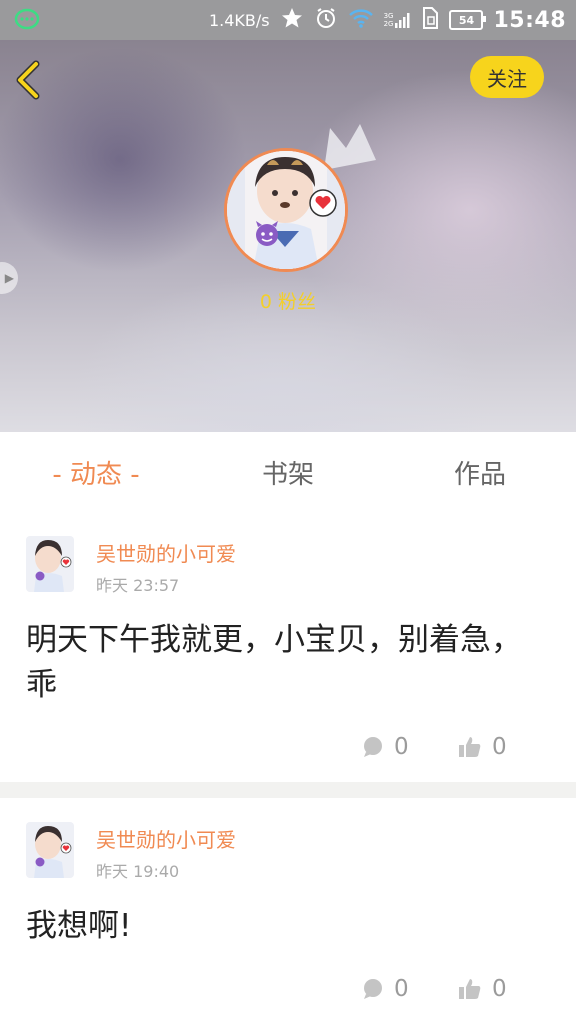  I want to click on net-speed: 1.4KB/s, so click(239, 20).